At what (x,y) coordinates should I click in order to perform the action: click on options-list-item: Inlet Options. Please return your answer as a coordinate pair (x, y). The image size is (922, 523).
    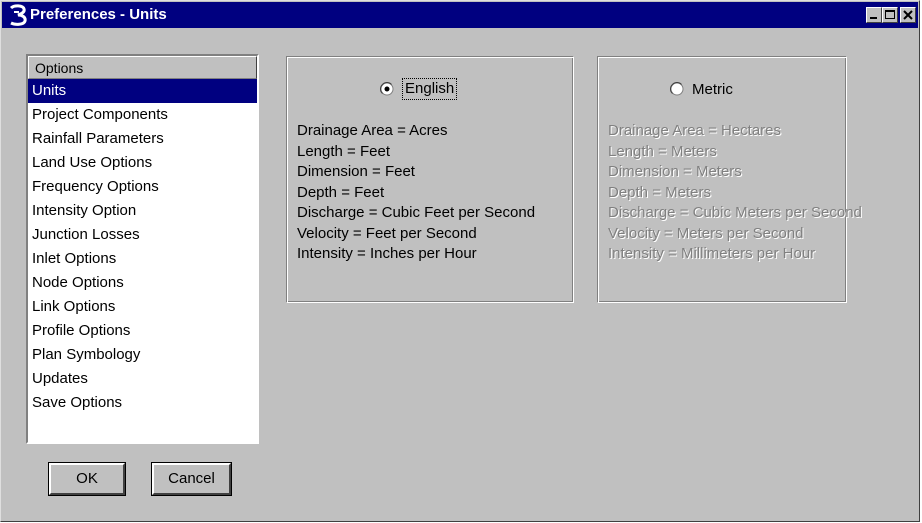
    Looking at the image, I should click on (142, 259).